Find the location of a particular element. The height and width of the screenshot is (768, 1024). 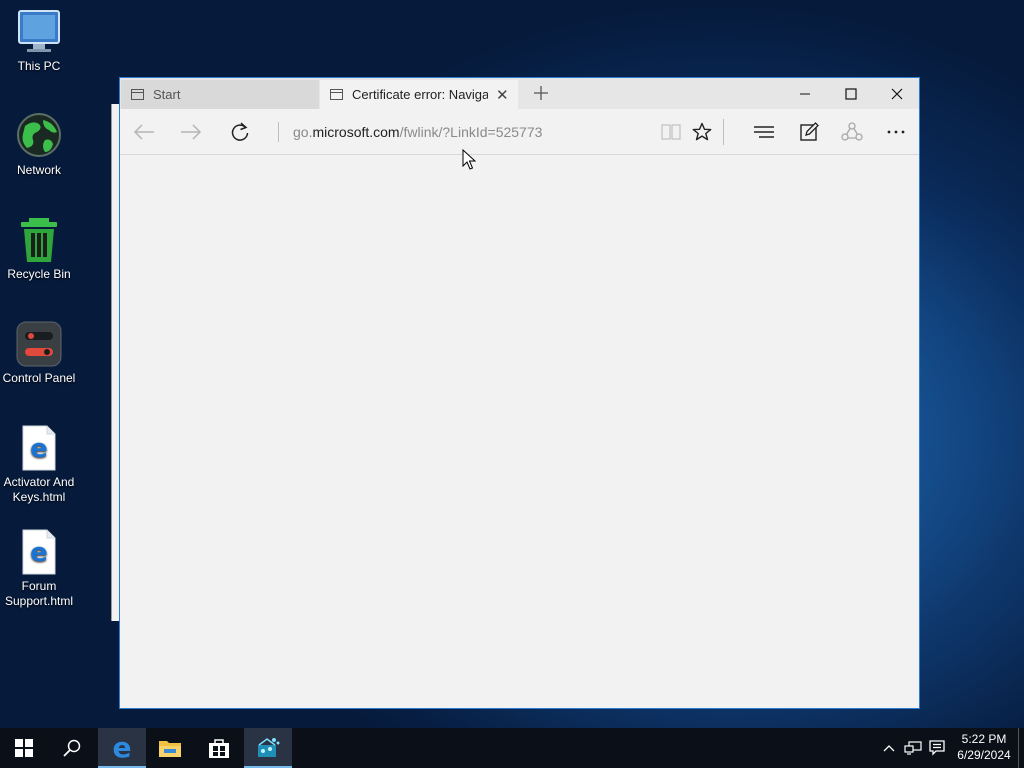

tab-title: Start is located at coordinates (167, 94).